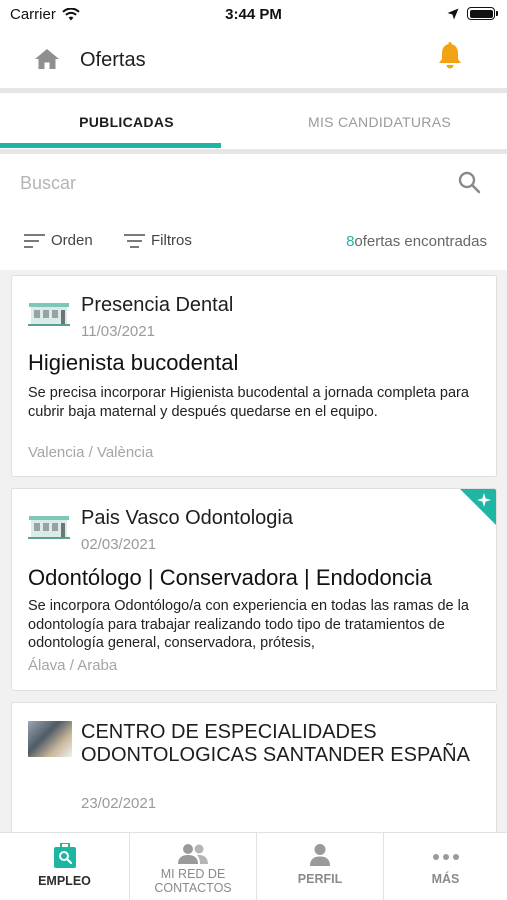 The width and height of the screenshot is (507, 900). I want to click on filter-icon, so click(134, 240).